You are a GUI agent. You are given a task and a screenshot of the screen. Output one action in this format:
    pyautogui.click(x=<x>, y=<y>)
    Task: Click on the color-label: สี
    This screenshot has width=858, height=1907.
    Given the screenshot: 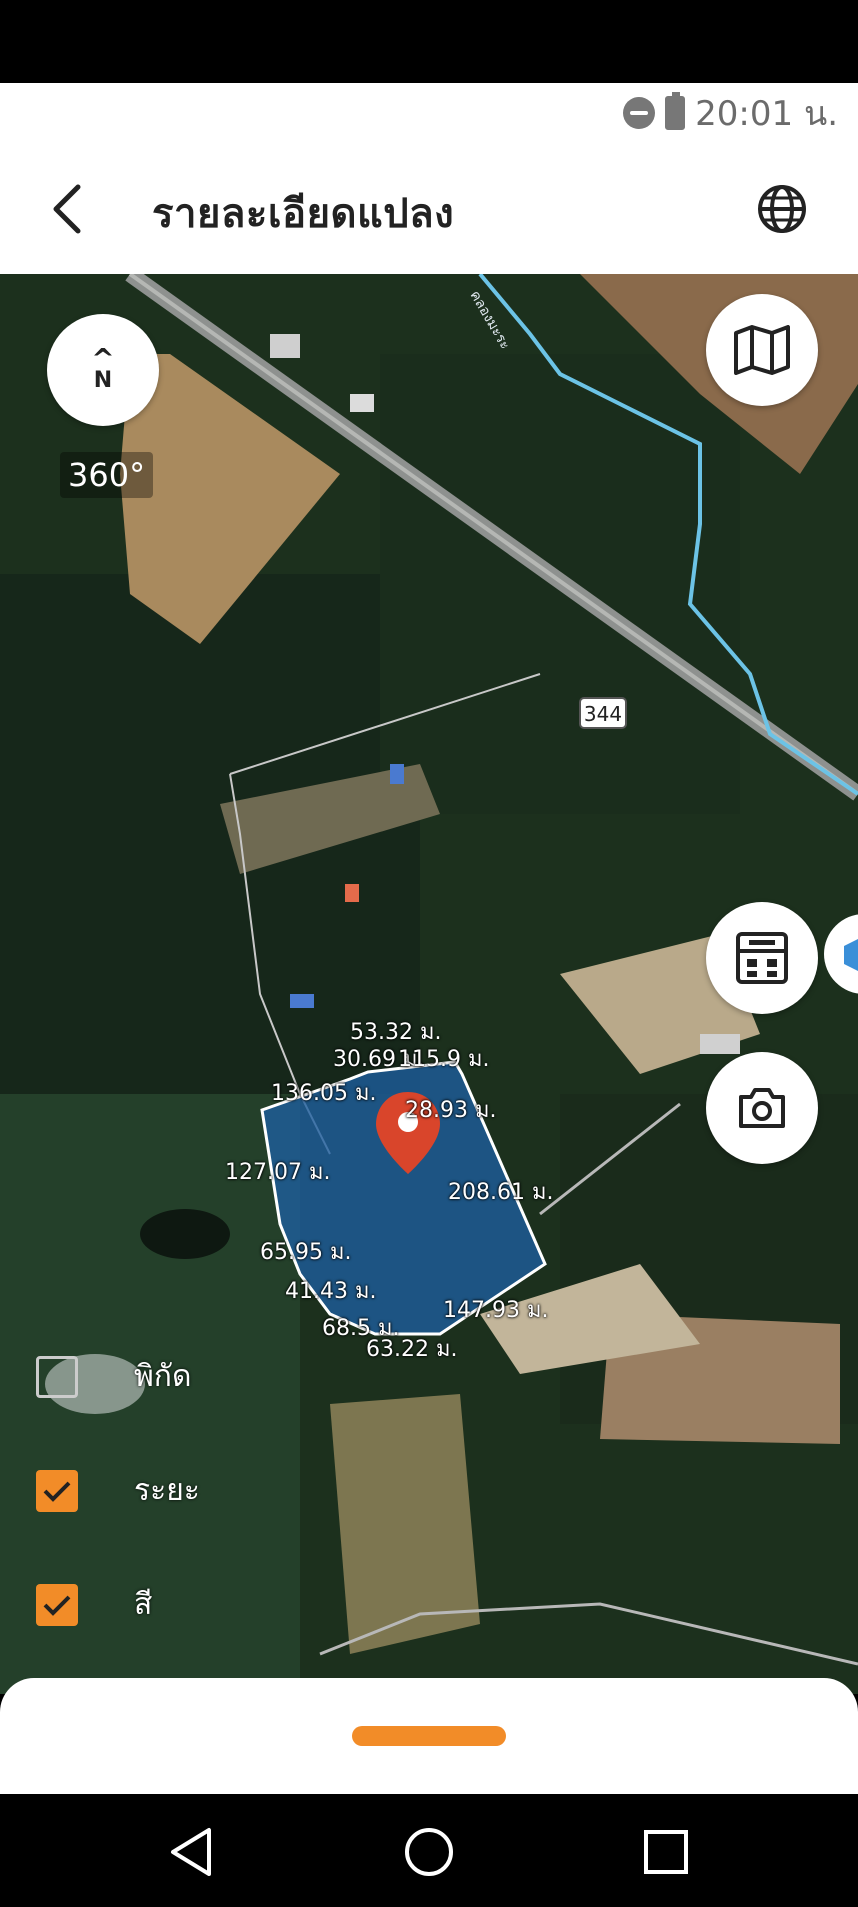 What is the action you would take?
    pyautogui.click(x=143, y=1604)
    